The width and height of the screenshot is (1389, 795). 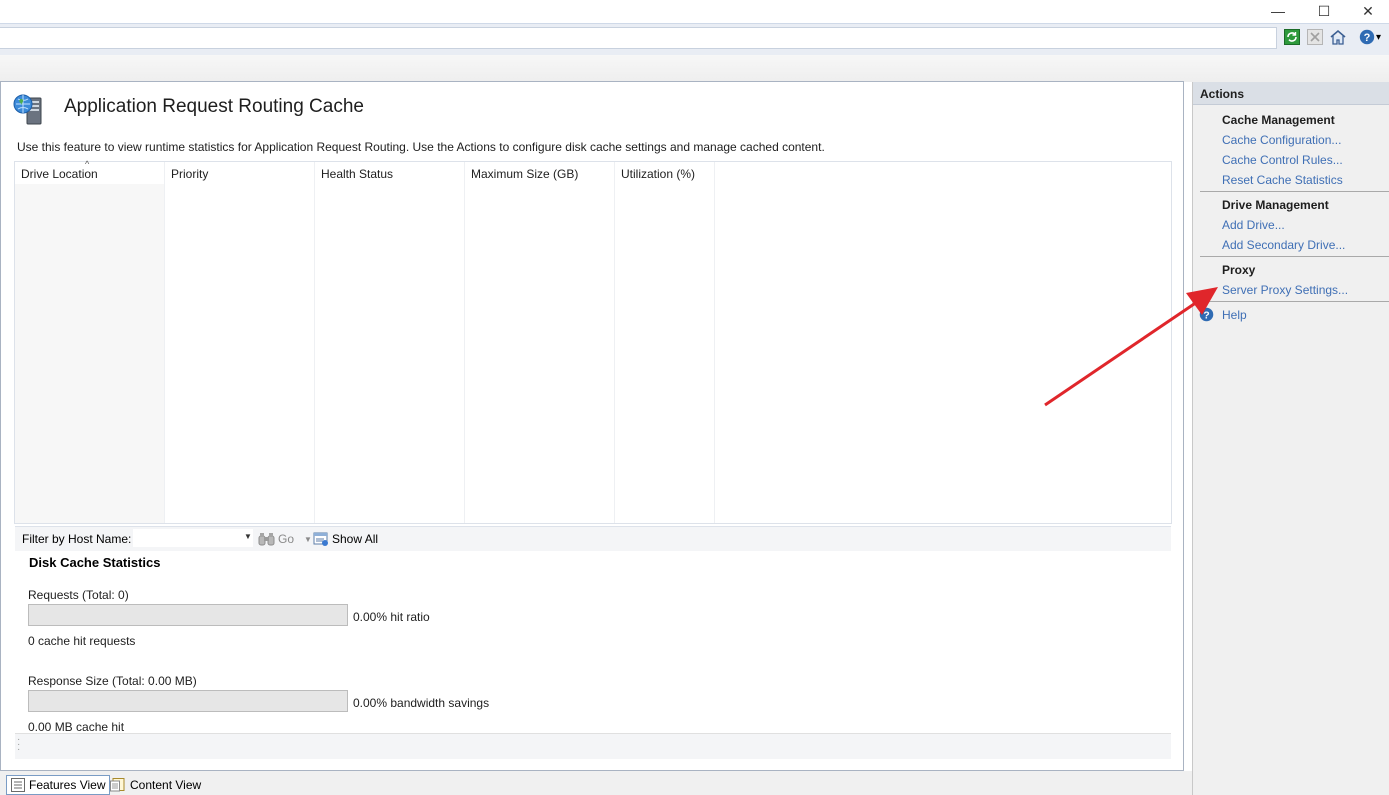 I want to click on minimize-button: —, so click(x=1278, y=11).